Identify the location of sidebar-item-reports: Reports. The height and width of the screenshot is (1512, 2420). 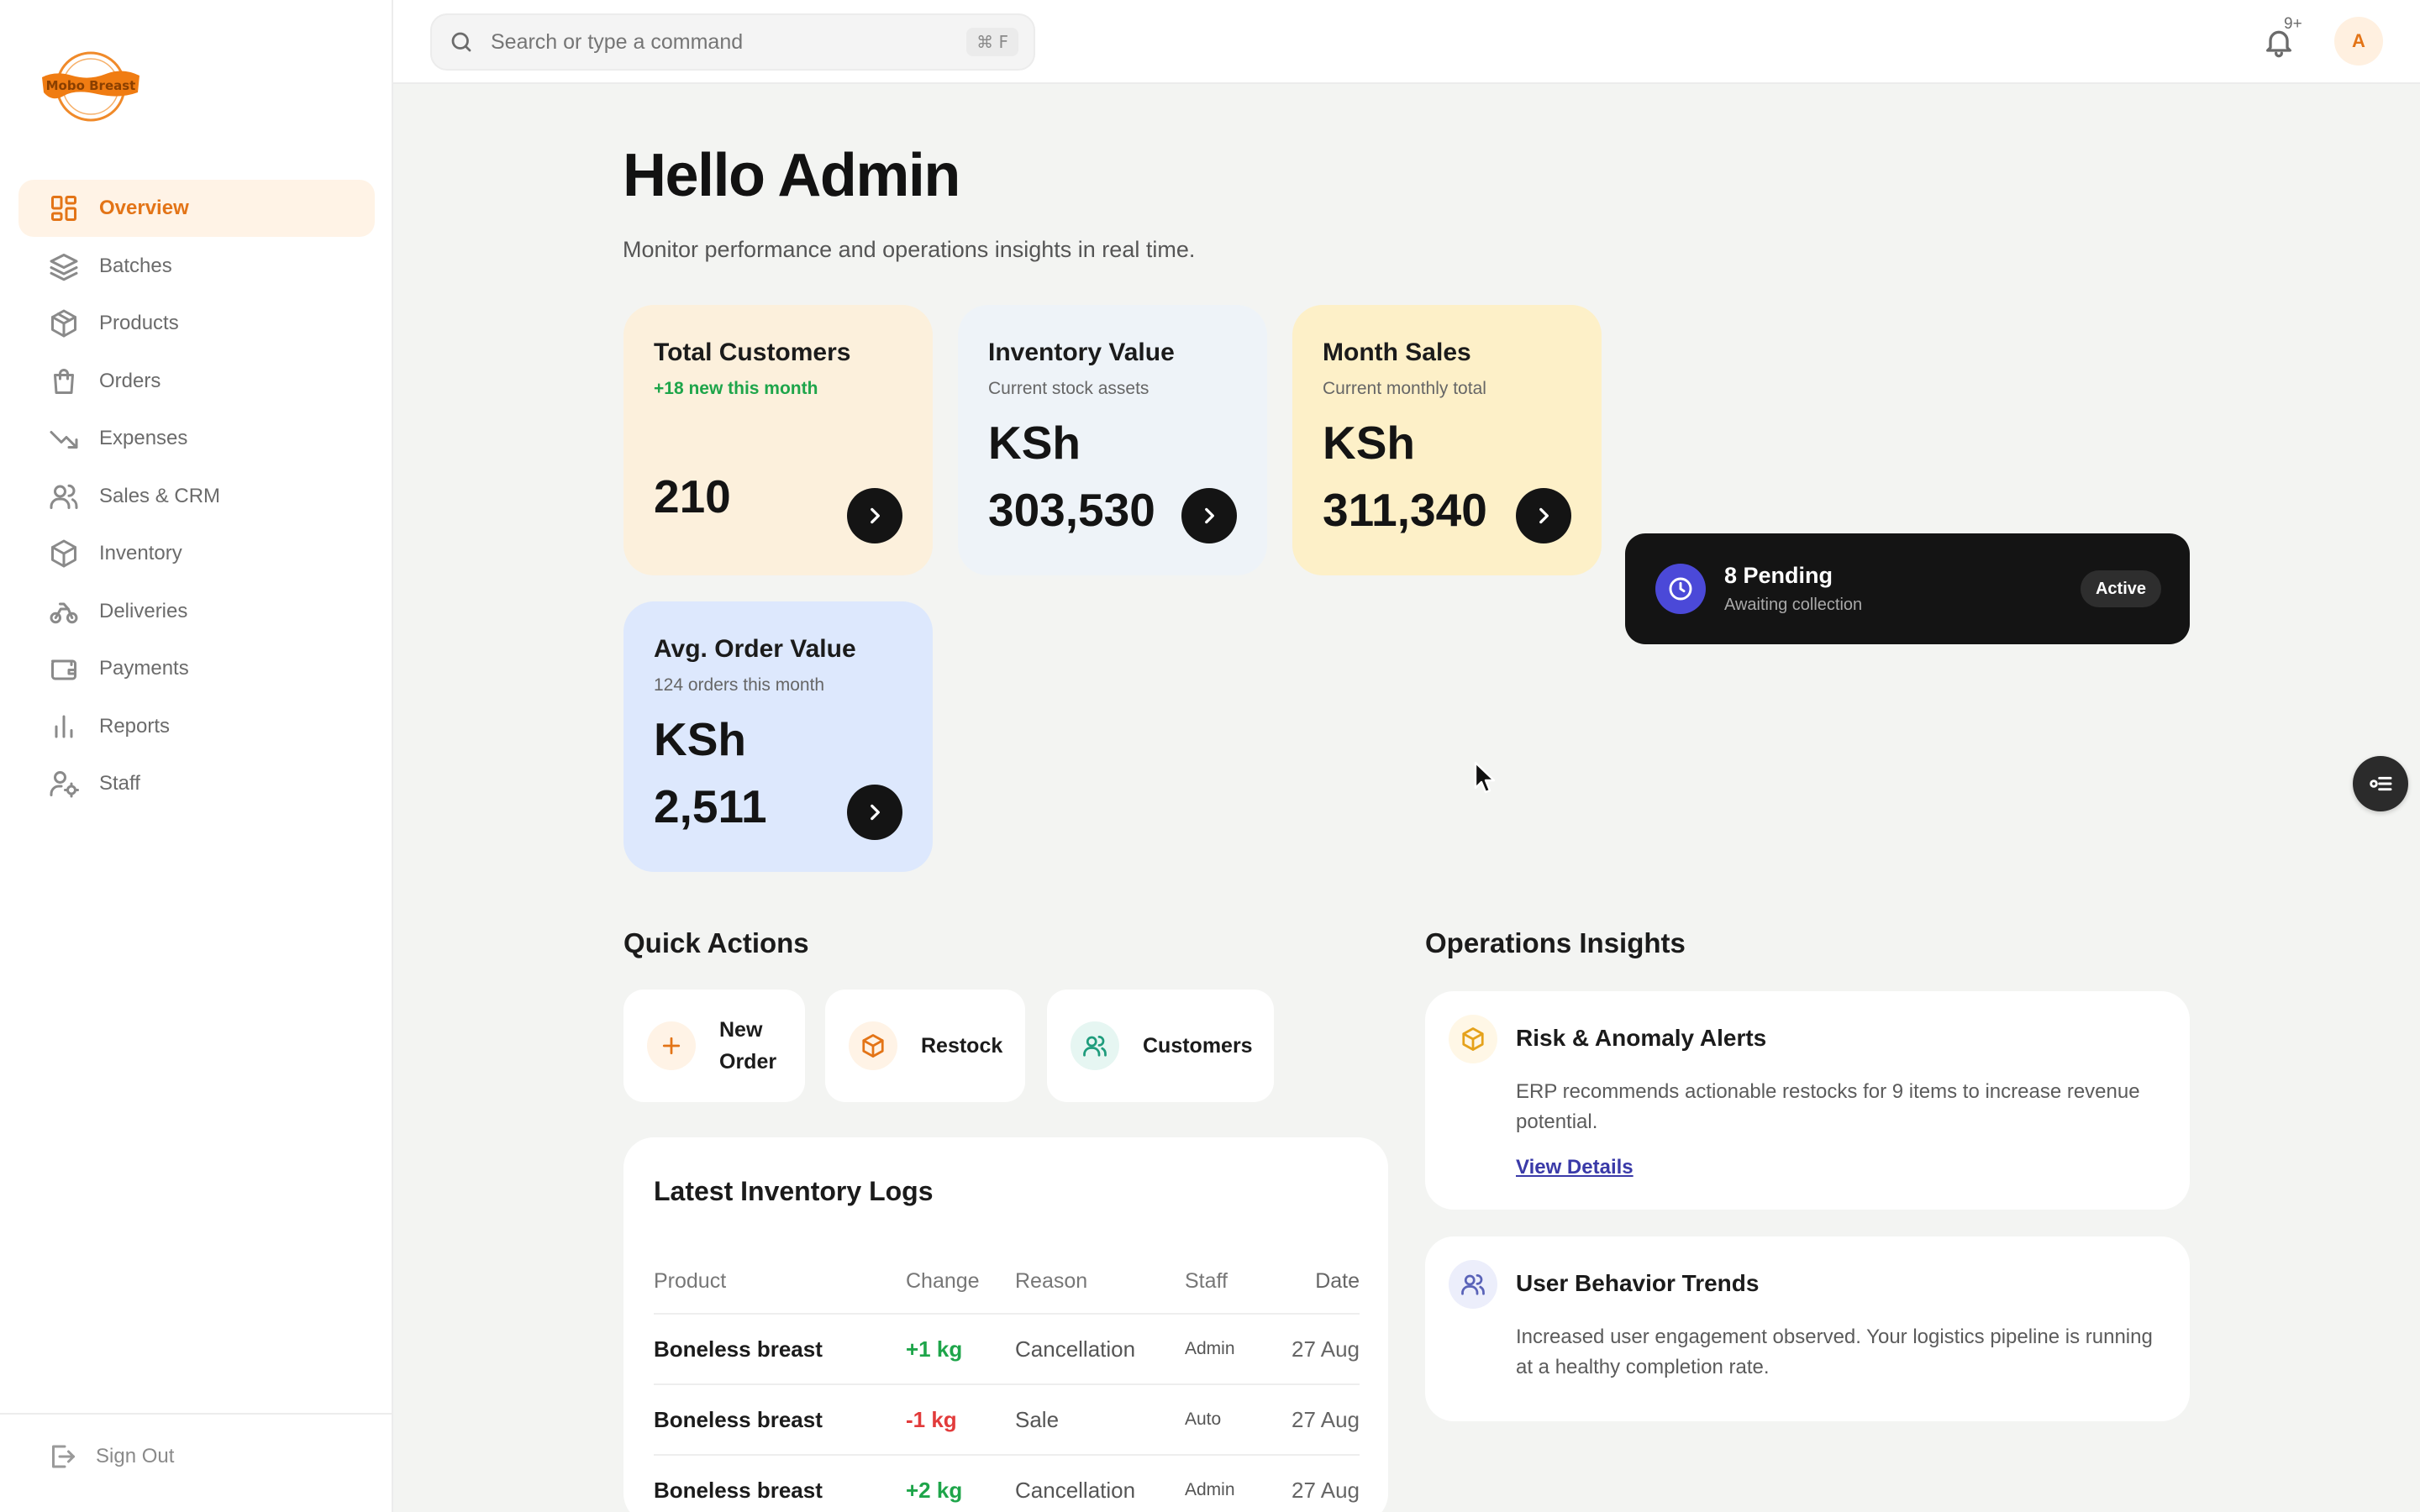
(196, 726).